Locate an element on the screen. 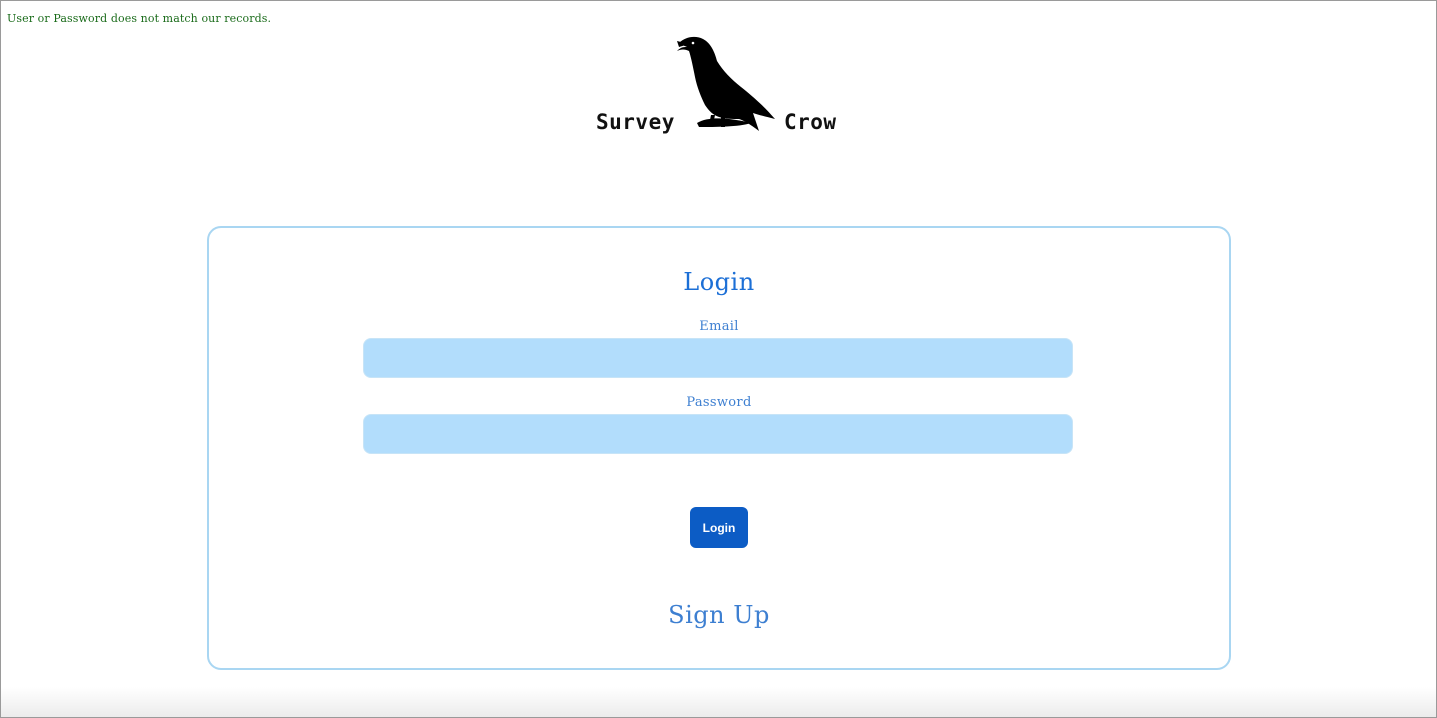 This screenshot has width=1437, height=718. brand-word-left: Survey is located at coordinates (635, 122).